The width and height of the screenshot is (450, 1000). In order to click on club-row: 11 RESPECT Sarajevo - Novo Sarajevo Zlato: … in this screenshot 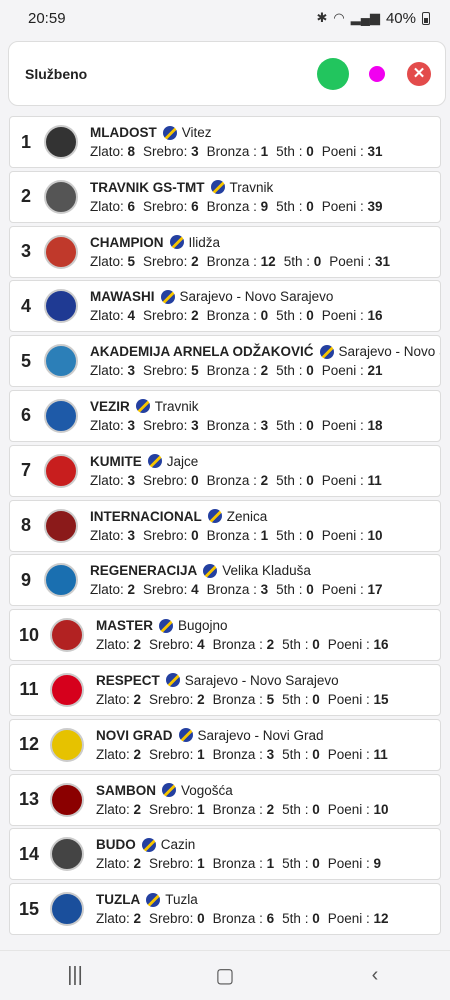, I will do `click(225, 689)`.